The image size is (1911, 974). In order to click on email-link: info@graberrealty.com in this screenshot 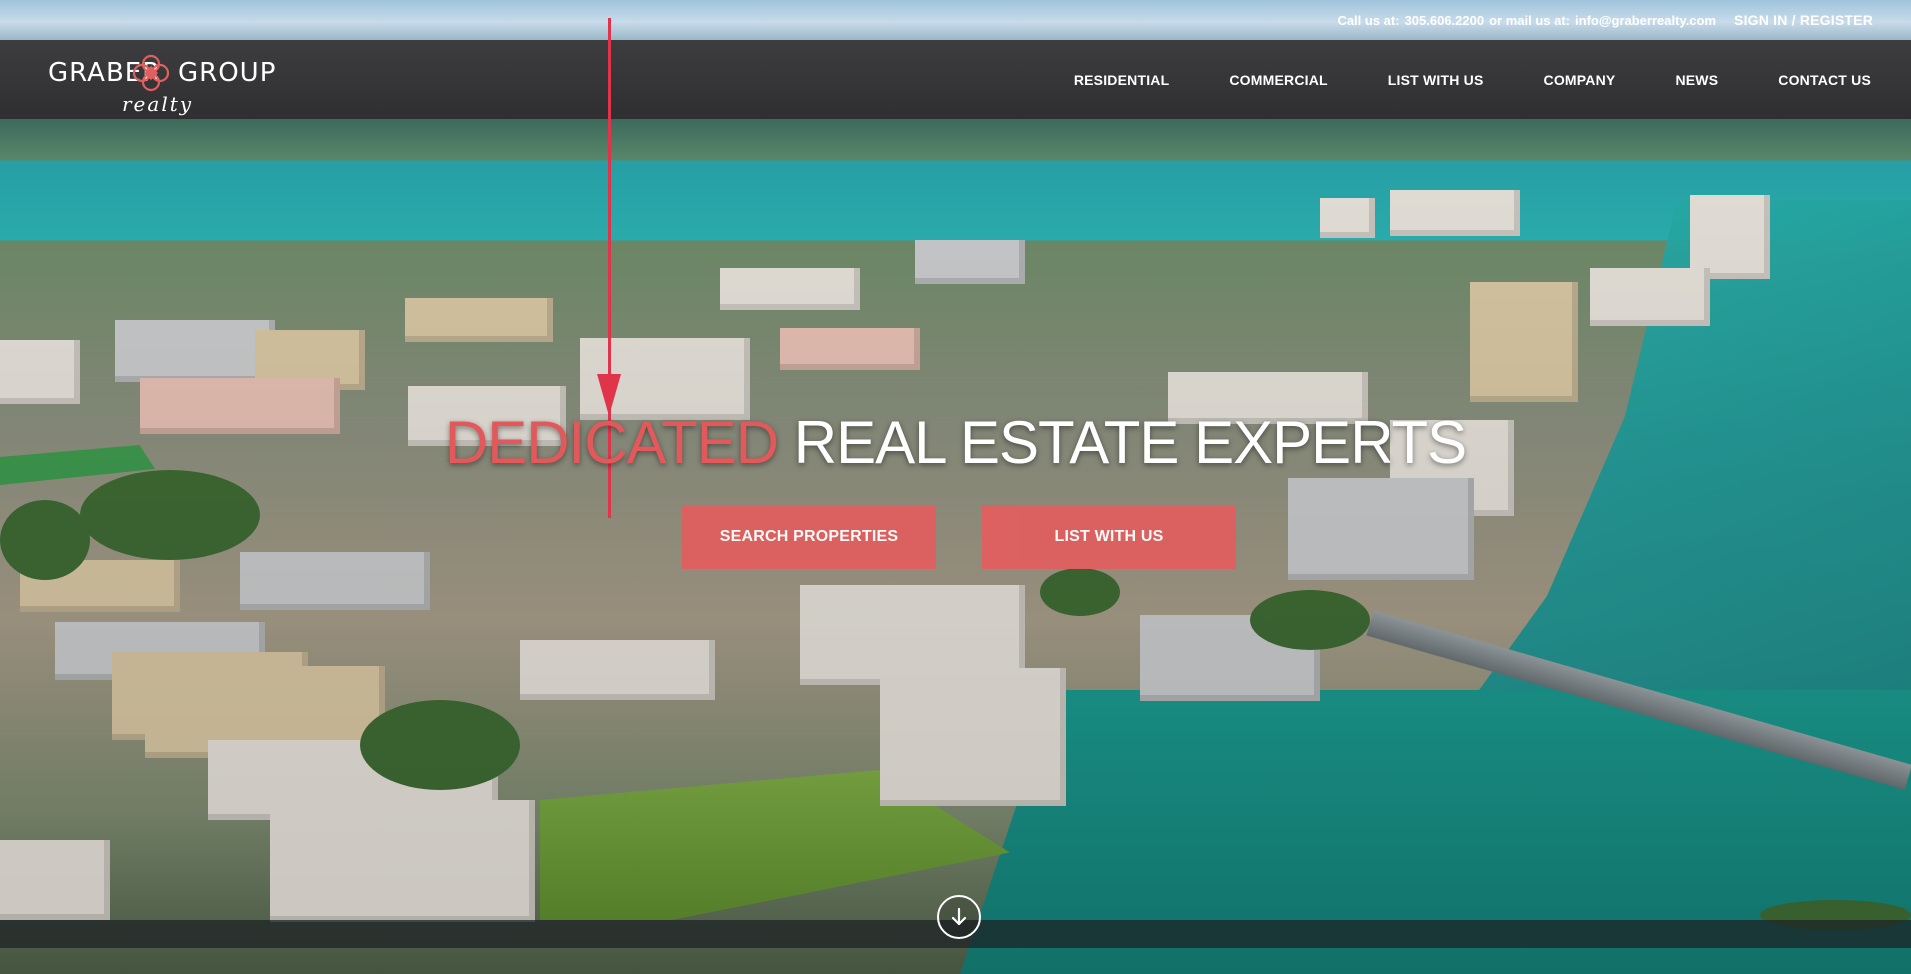, I will do `click(1645, 20)`.